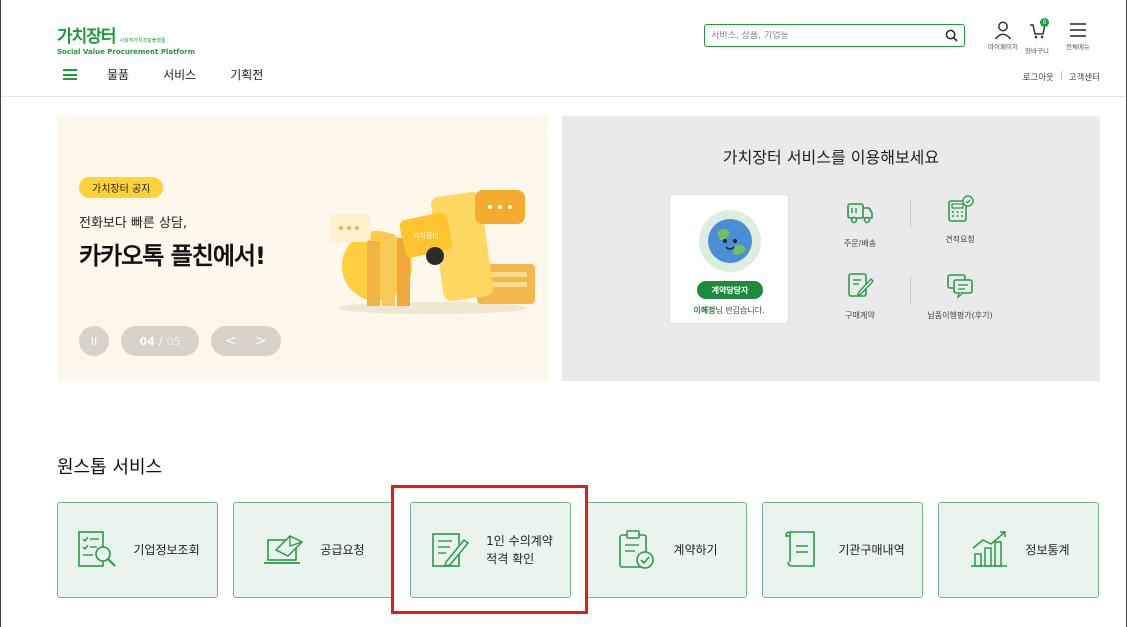  Describe the element at coordinates (695, 550) in the screenshot. I see `onestop-card-label: 계약하기` at that location.